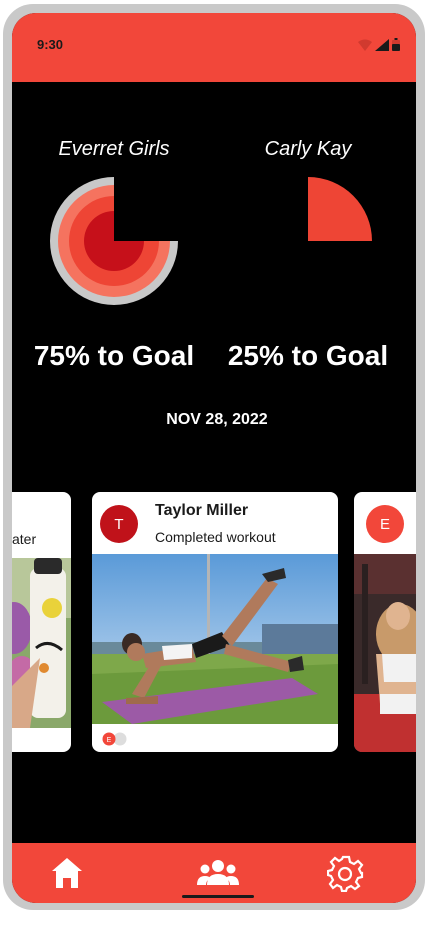  What do you see at coordinates (50, 44) in the screenshot?
I see `status-time: 9:30` at bounding box center [50, 44].